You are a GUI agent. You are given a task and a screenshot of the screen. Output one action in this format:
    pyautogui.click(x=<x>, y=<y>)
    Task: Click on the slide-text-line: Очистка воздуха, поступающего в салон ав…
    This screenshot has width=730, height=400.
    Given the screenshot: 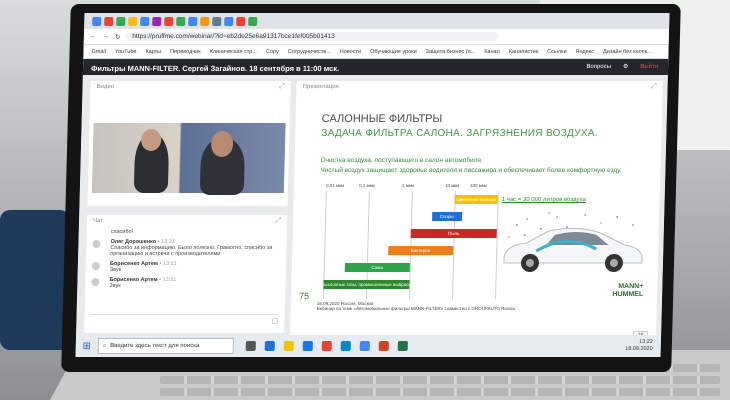 What is the action you would take?
    pyautogui.click(x=401, y=160)
    